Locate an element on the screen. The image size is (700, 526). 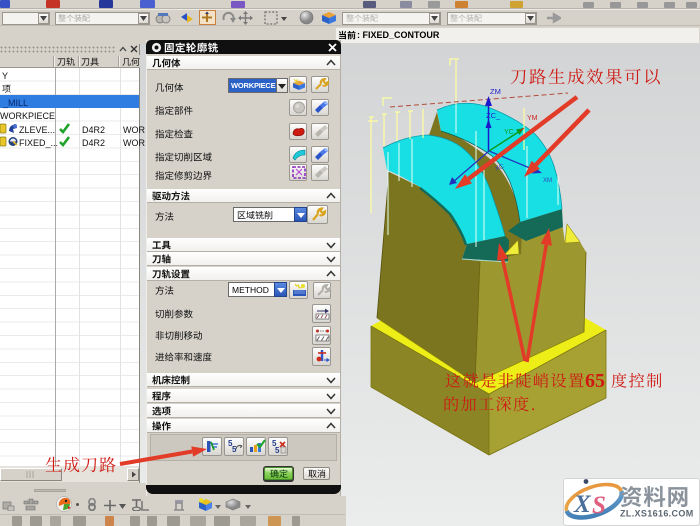
svg-text: ZC_ is located at coordinates (493, 115).